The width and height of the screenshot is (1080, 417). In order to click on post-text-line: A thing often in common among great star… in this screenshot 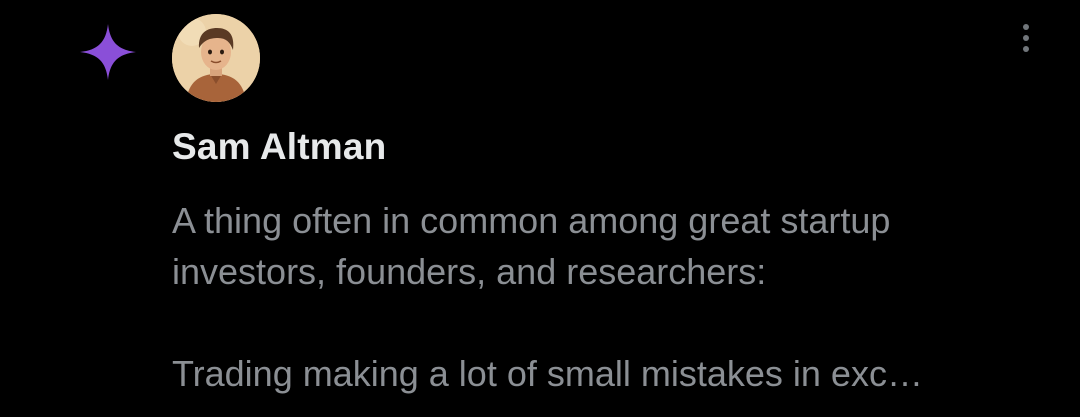, I will do `click(531, 220)`.